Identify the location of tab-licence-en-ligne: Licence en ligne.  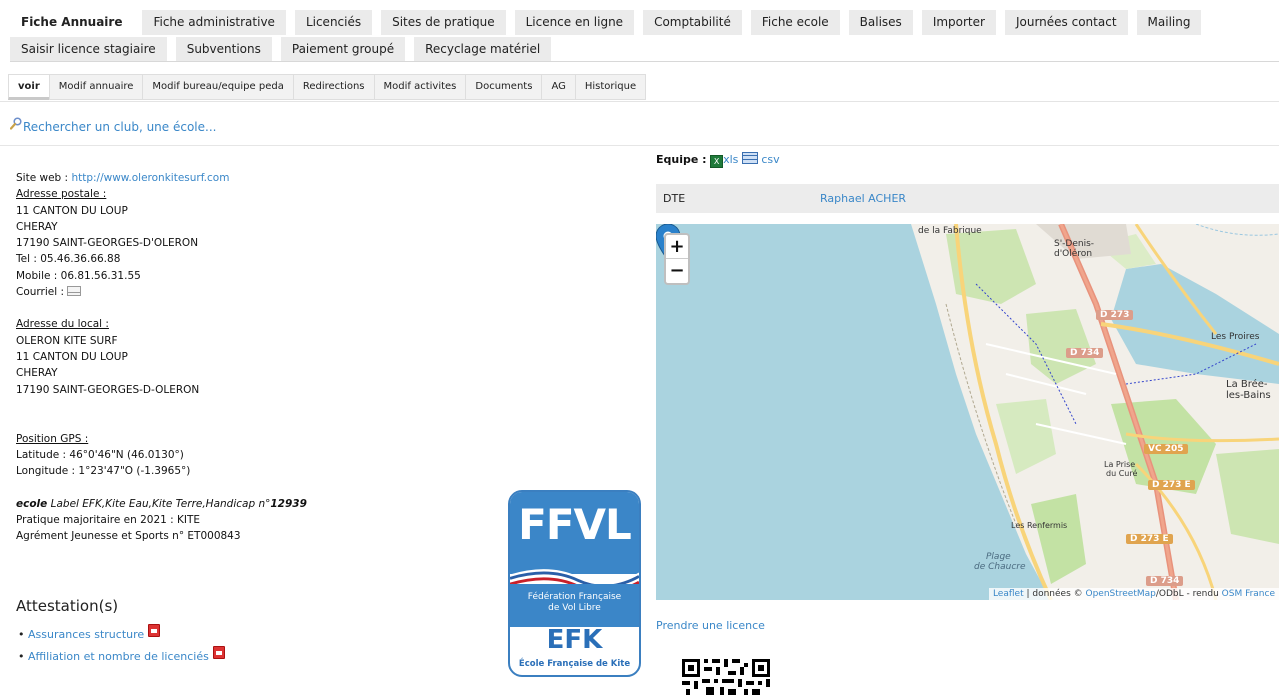
(574, 22).